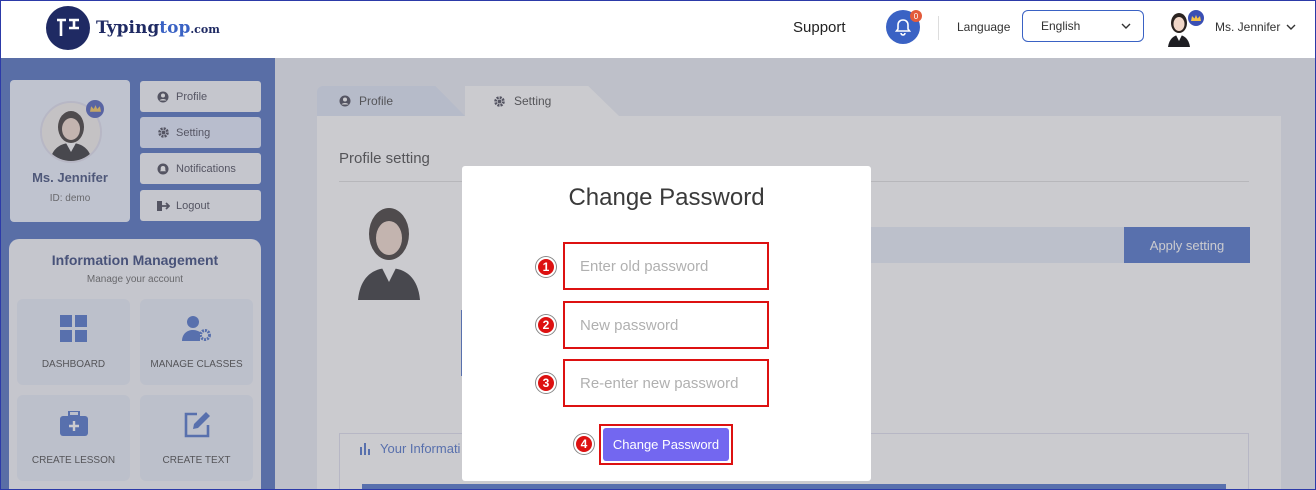 This screenshot has height=490, width=1316. What do you see at coordinates (666, 197) in the screenshot?
I see `modal-title: Change Password` at bounding box center [666, 197].